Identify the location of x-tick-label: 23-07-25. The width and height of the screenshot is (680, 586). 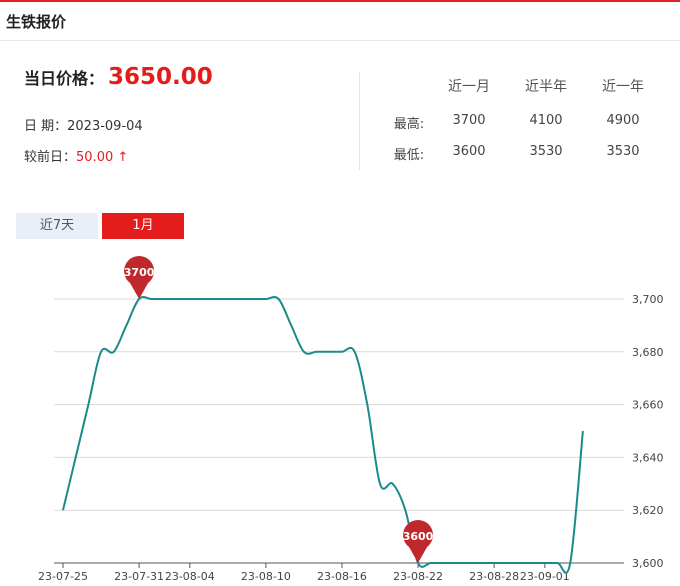
(63, 576).